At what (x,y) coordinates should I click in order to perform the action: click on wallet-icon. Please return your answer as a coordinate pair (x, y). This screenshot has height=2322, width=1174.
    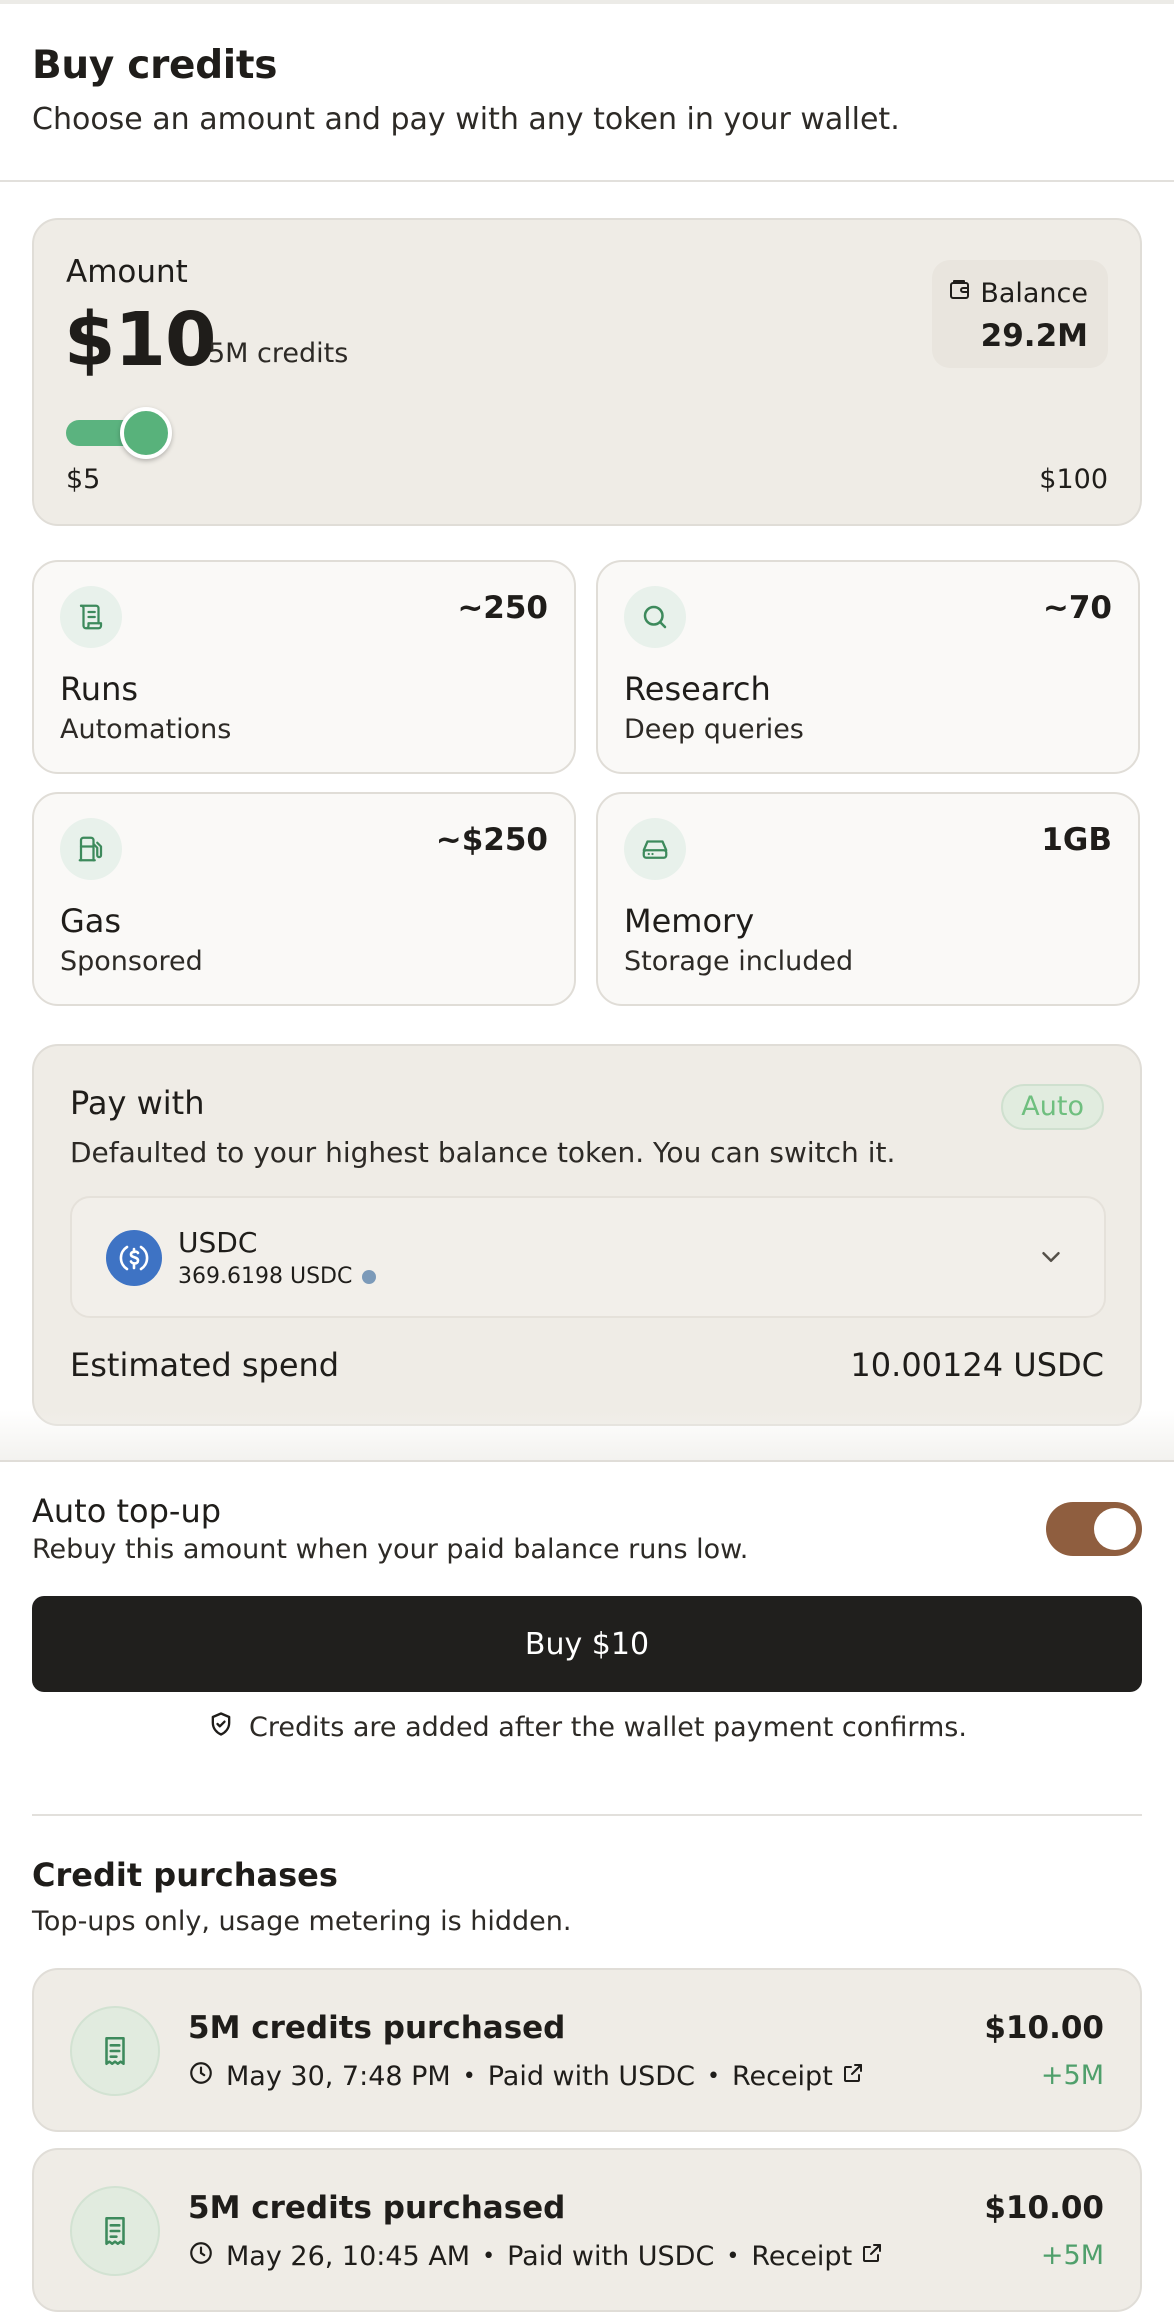
    Looking at the image, I should click on (960, 293).